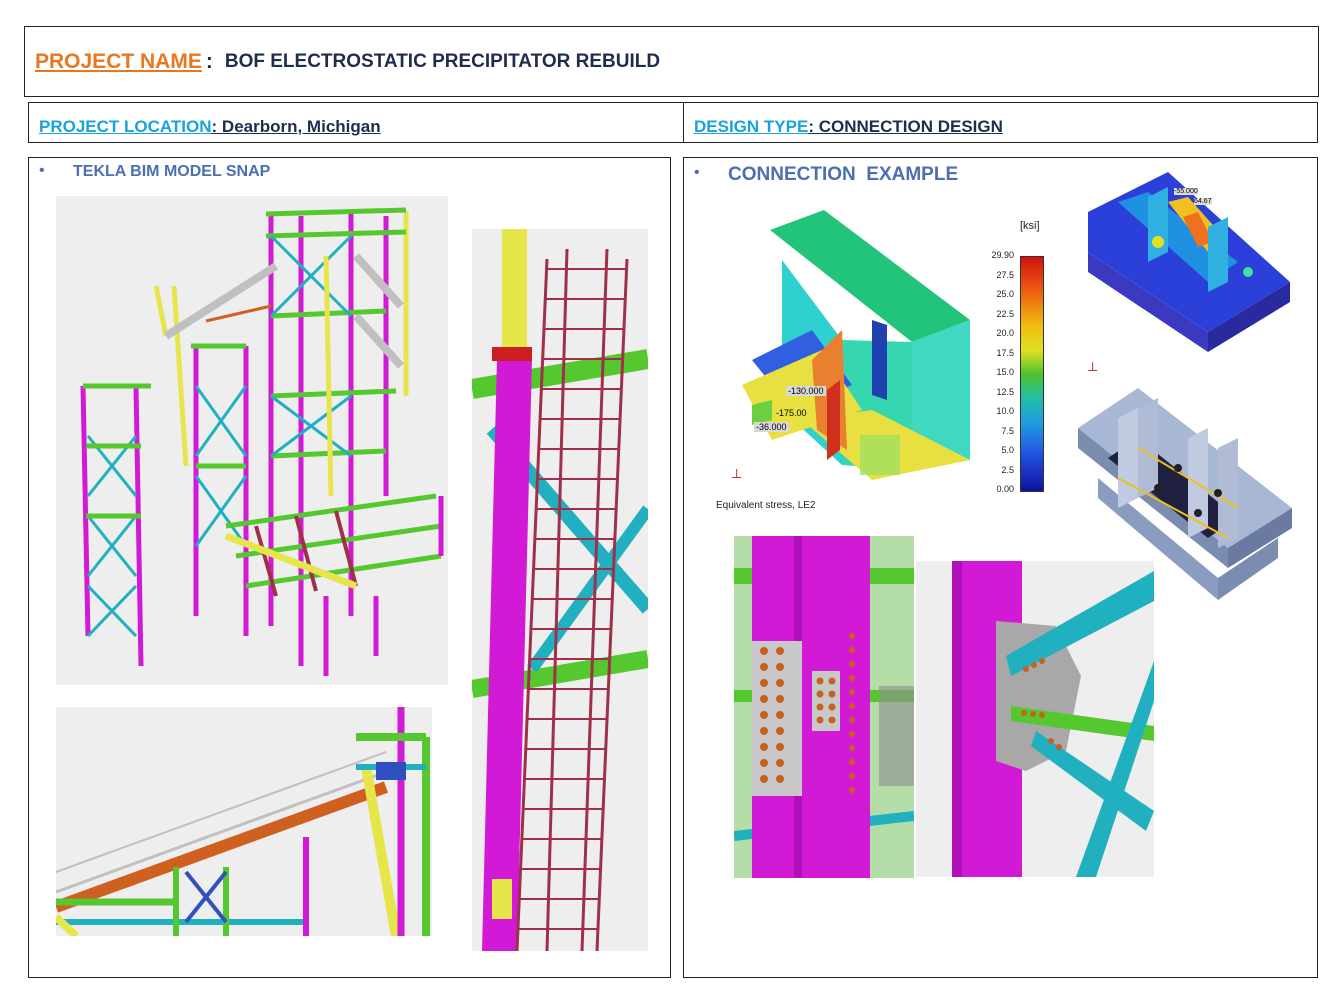 Image resolution: width=1344 pixels, height=1008 pixels. I want to click on small-plot-annotation-1: -55.000, so click(1186, 191).